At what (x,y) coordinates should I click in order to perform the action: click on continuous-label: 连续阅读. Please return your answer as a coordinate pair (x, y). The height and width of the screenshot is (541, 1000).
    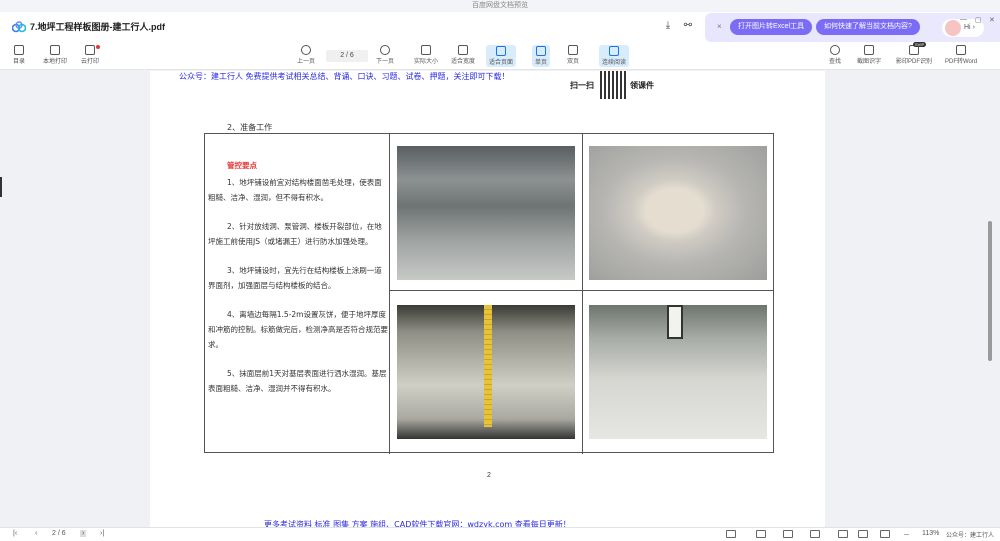
    Looking at the image, I should click on (614, 63).